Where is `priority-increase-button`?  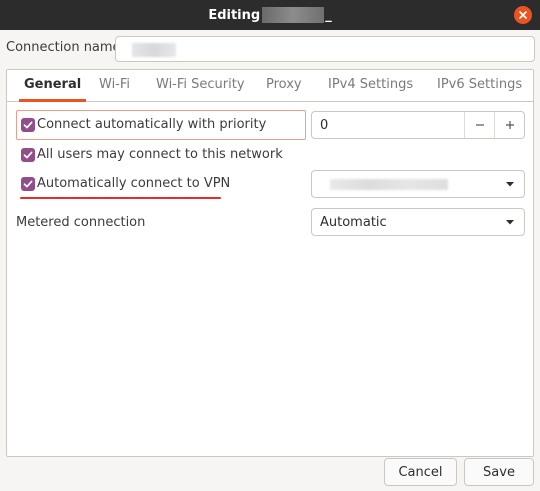
priority-increase-button is located at coordinates (509, 125).